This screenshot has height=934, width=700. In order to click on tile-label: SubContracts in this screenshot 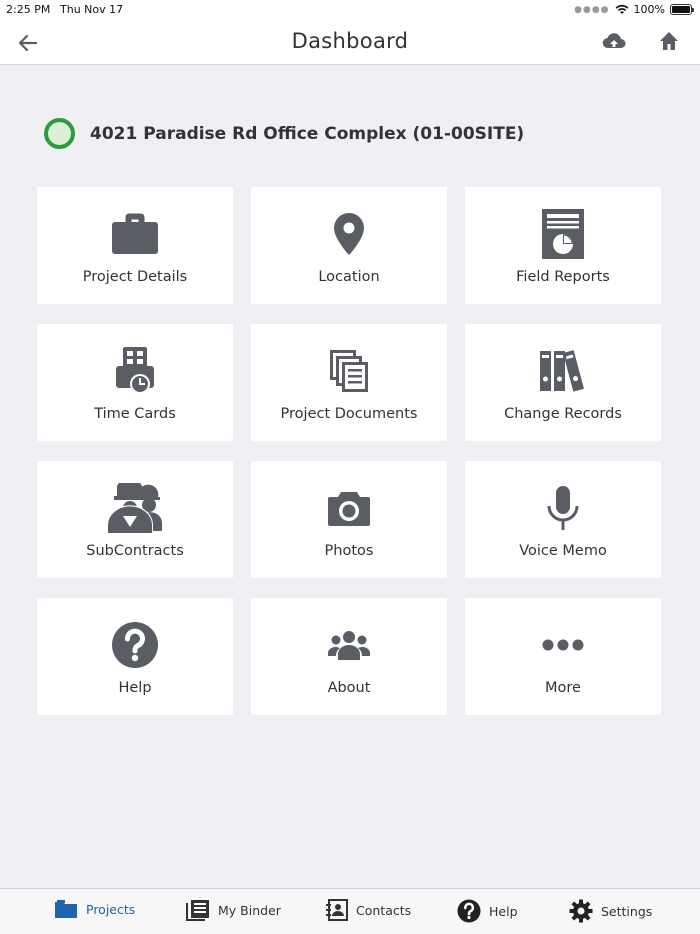, I will do `click(135, 551)`.